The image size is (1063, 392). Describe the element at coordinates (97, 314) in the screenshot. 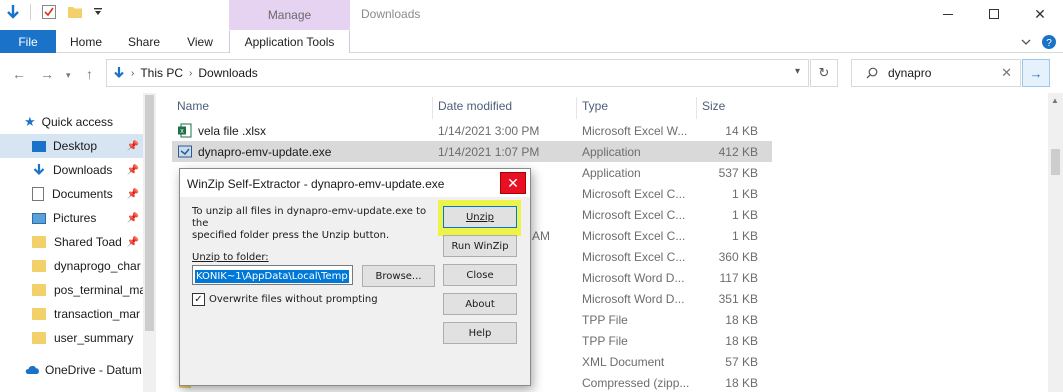

I see `nav-label: transaction_mar` at that location.